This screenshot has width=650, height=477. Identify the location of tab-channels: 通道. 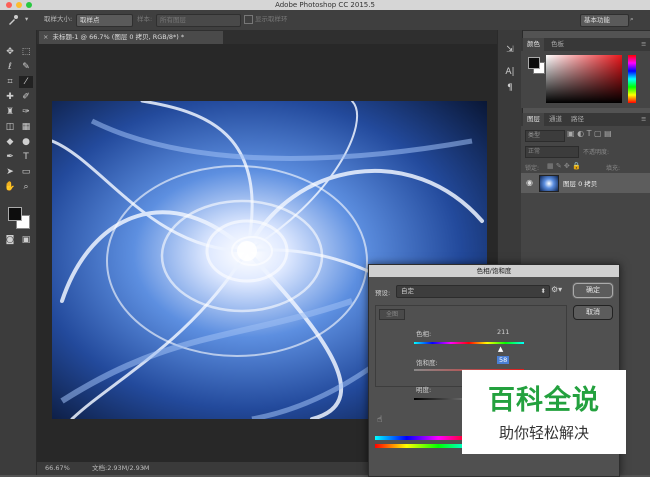
(555, 119).